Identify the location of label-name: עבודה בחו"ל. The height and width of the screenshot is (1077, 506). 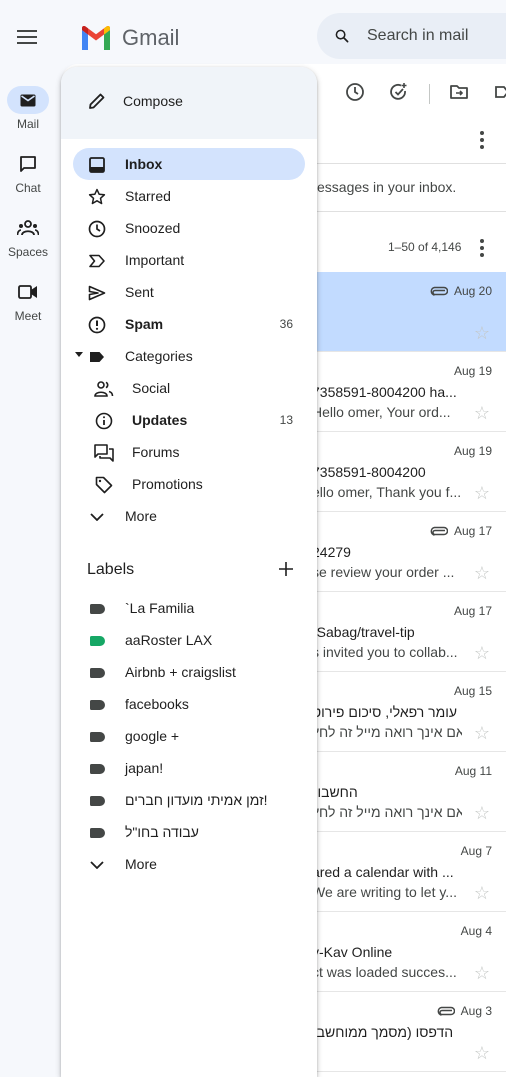
(162, 832).